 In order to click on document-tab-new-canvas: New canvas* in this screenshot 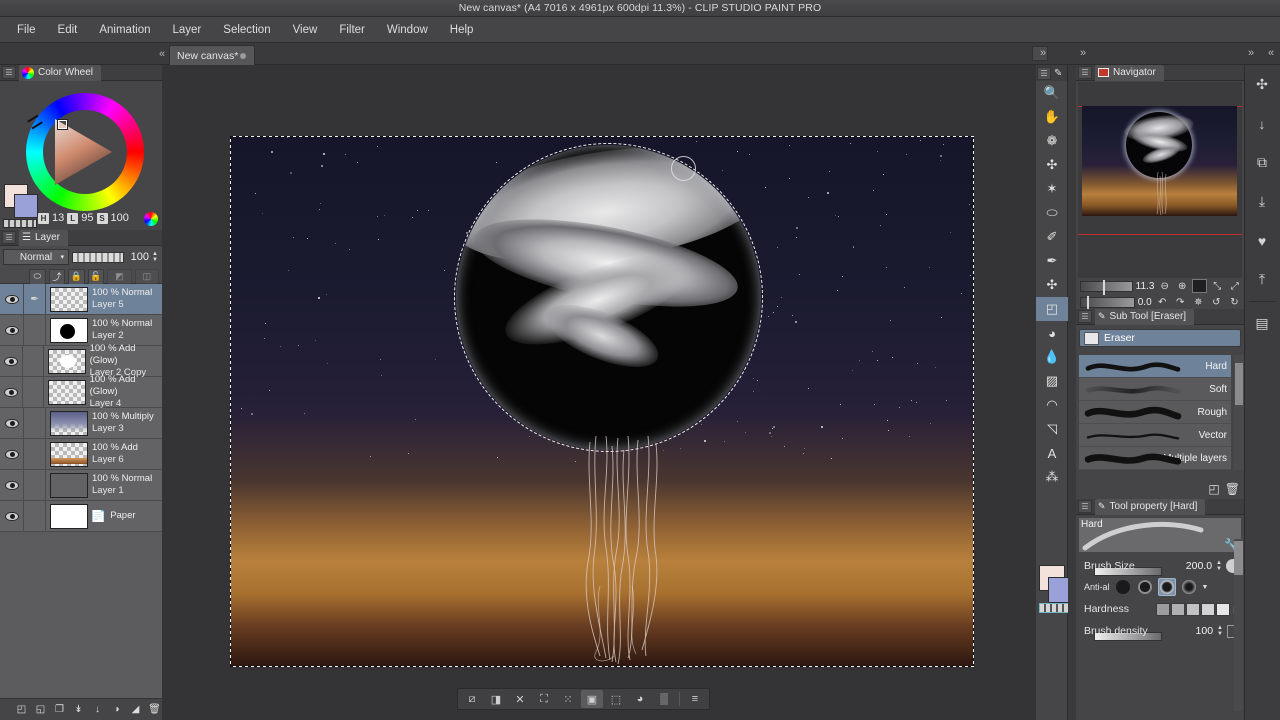, I will do `click(212, 55)`.